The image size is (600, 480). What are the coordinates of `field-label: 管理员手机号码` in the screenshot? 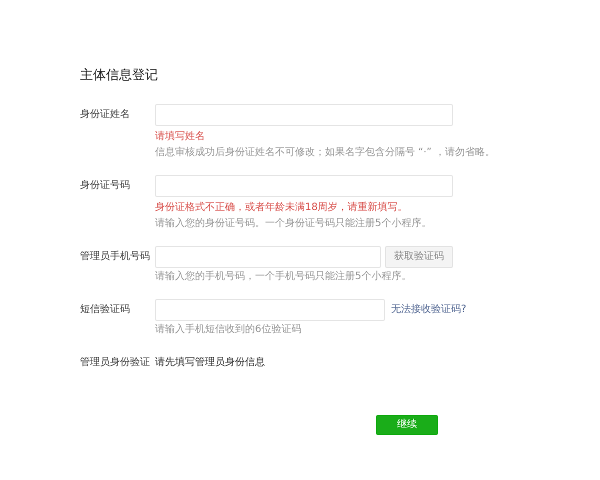 It's located at (115, 257).